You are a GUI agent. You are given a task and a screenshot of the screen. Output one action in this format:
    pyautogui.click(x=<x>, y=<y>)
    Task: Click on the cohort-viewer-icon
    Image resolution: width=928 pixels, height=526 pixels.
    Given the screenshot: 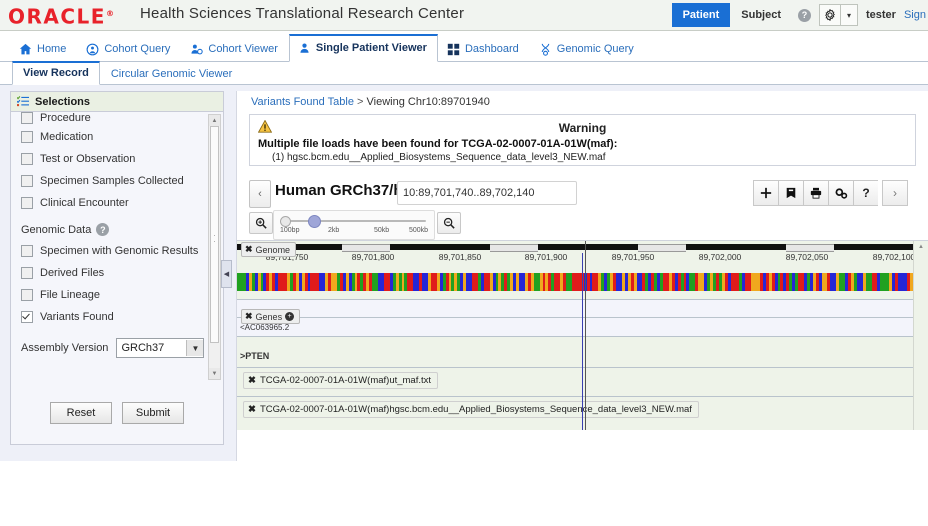 What is the action you would take?
    pyautogui.click(x=197, y=49)
    